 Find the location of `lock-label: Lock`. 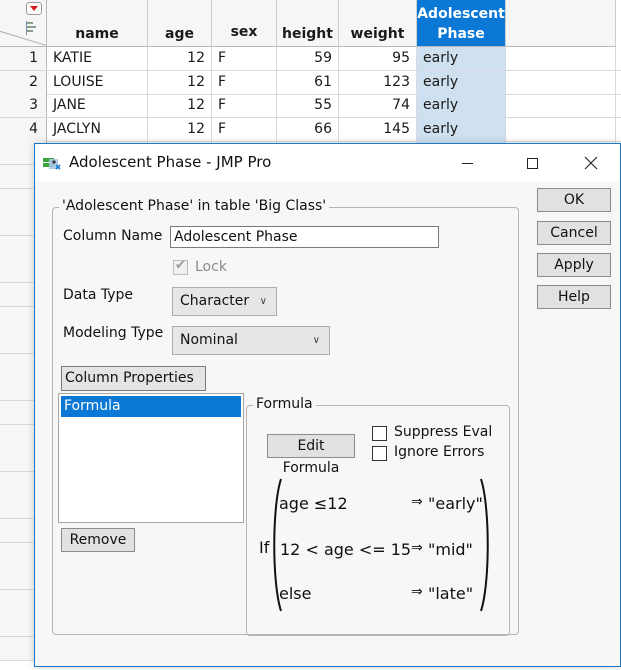

lock-label: Lock is located at coordinates (211, 267).